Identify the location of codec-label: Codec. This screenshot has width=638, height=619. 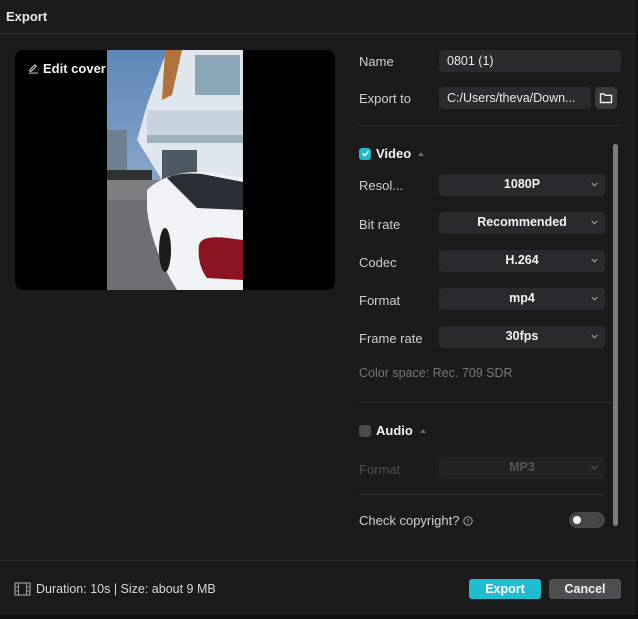
(378, 262).